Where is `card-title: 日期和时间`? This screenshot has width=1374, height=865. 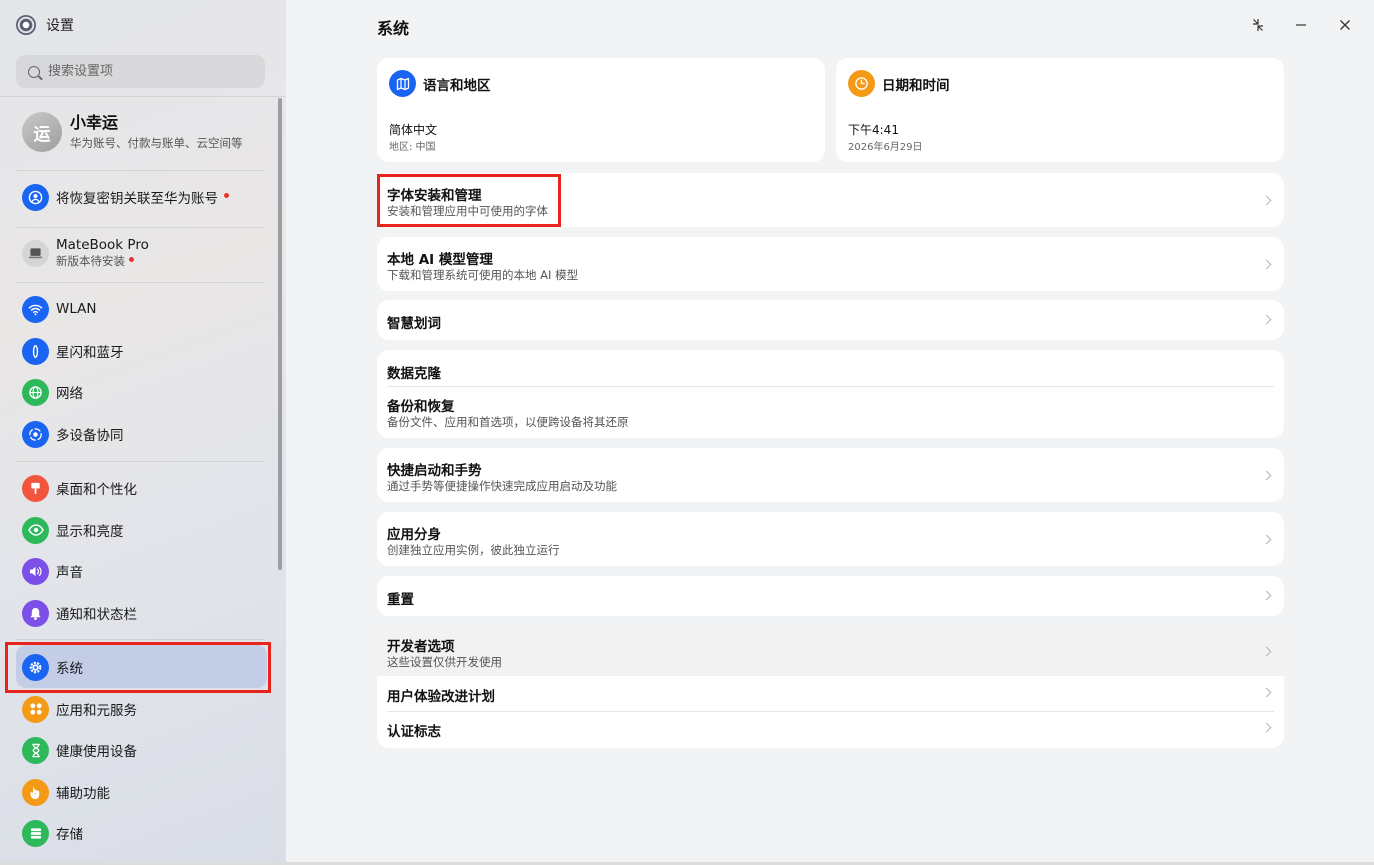 card-title: 日期和时间 is located at coordinates (916, 85).